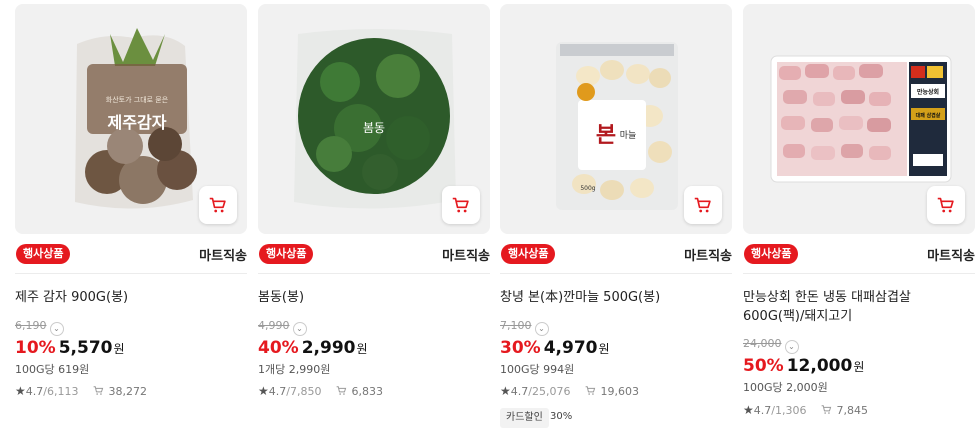 The height and width of the screenshot is (441, 975). What do you see at coordinates (537, 369) in the screenshot?
I see `unit-price: 100G당 994원` at bounding box center [537, 369].